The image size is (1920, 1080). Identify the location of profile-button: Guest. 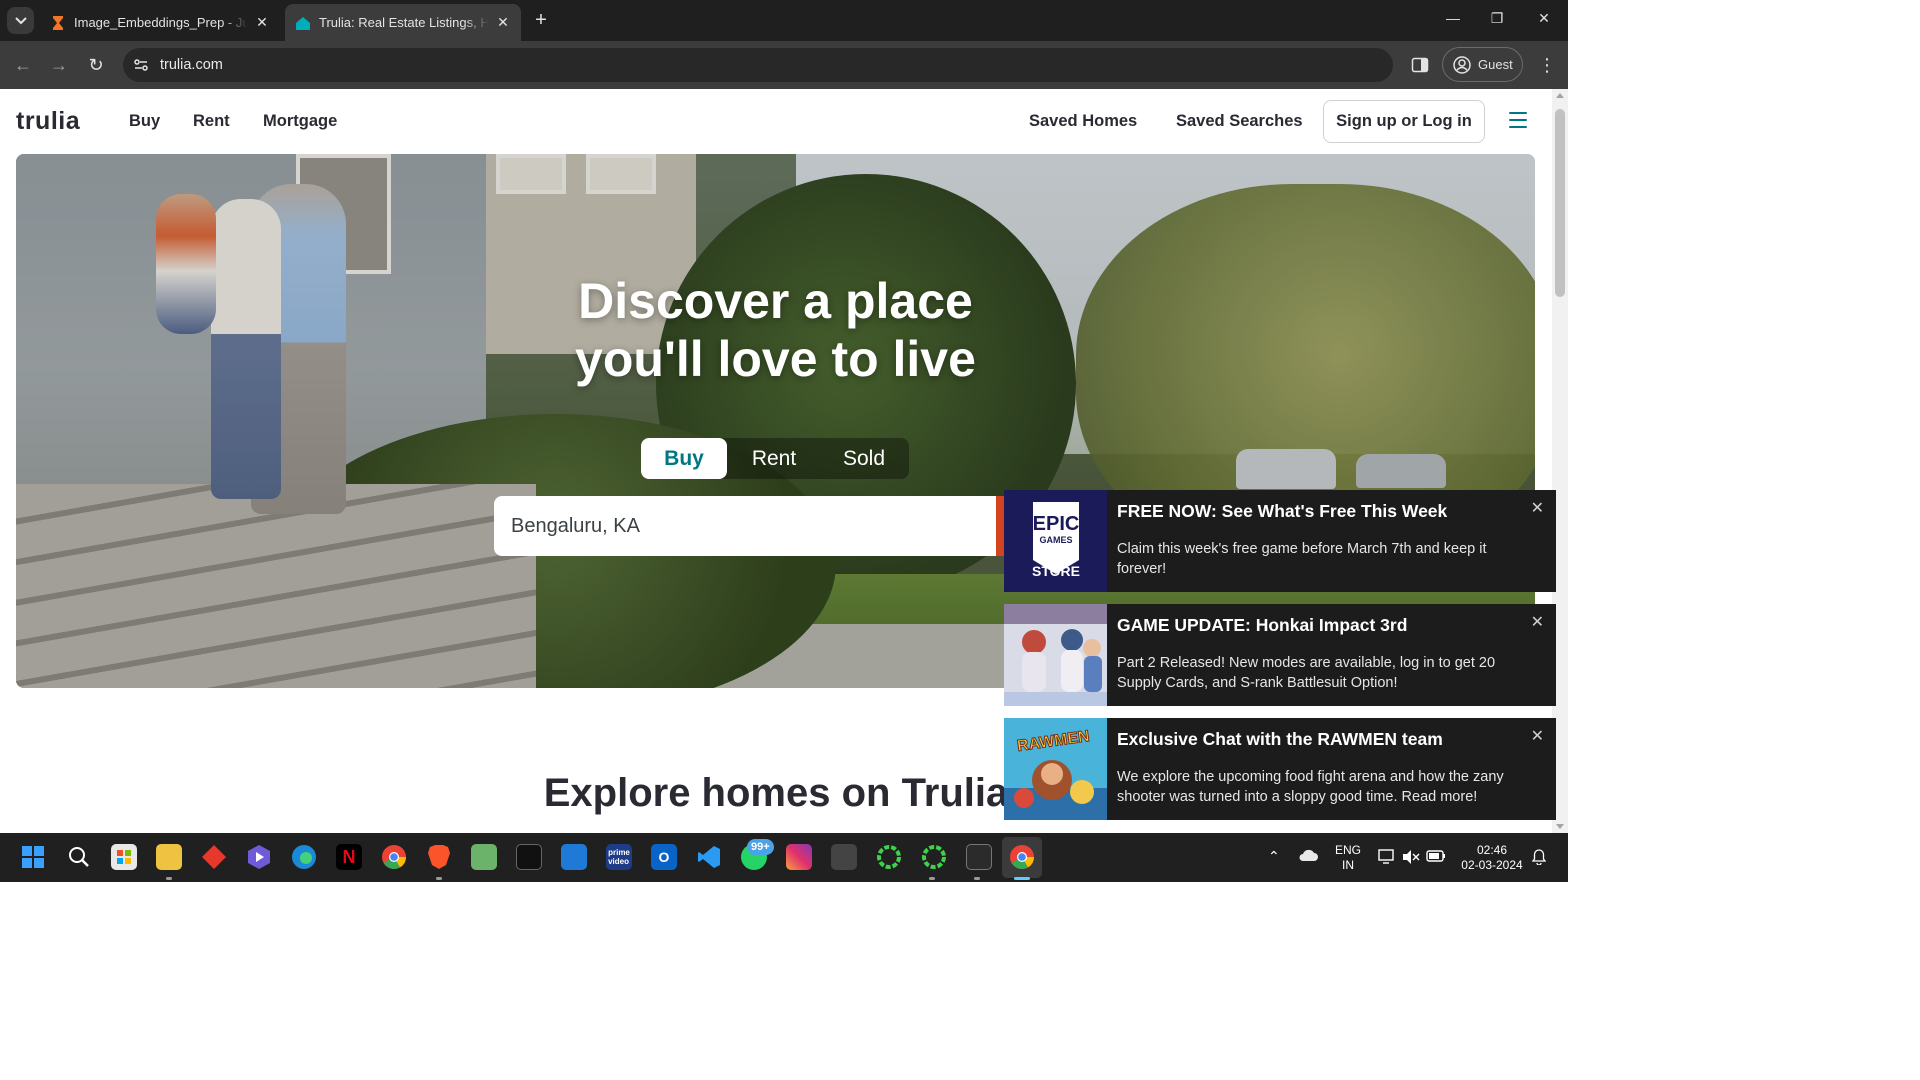
(1482, 64).